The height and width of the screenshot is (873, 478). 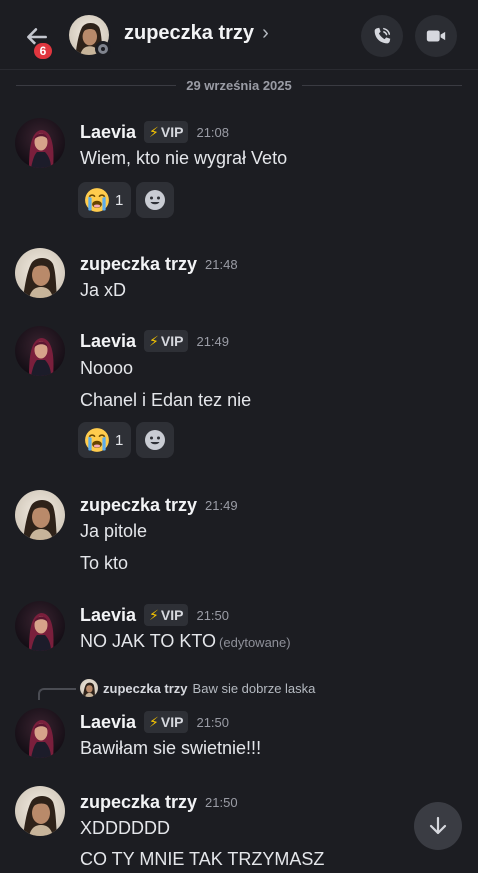 What do you see at coordinates (125, 828) in the screenshot?
I see `message-text: XDDDDDD` at bounding box center [125, 828].